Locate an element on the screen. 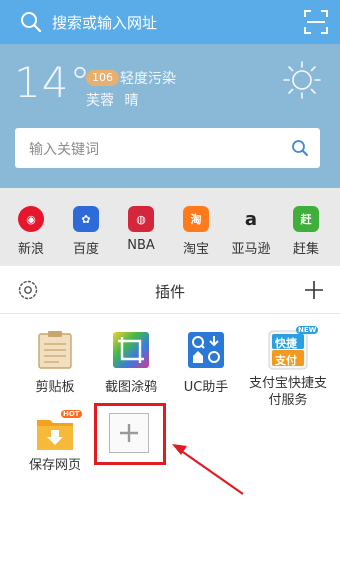 This screenshot has height=582, width=340. site-label: 新浪 is located at coordinates (30, 249).